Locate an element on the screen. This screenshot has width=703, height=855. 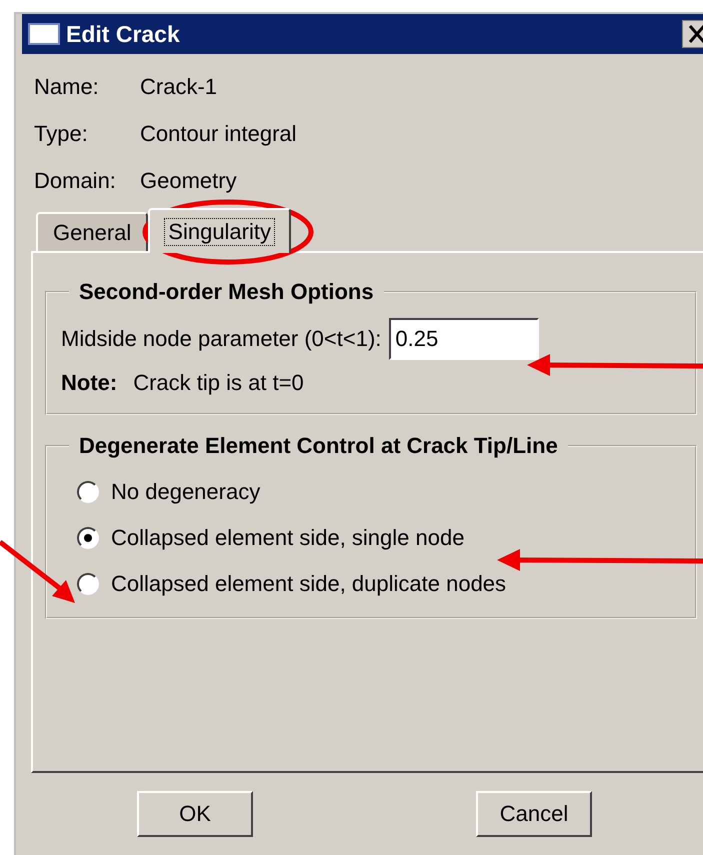
field-value: Geometry is located at coordinates (188, 181).